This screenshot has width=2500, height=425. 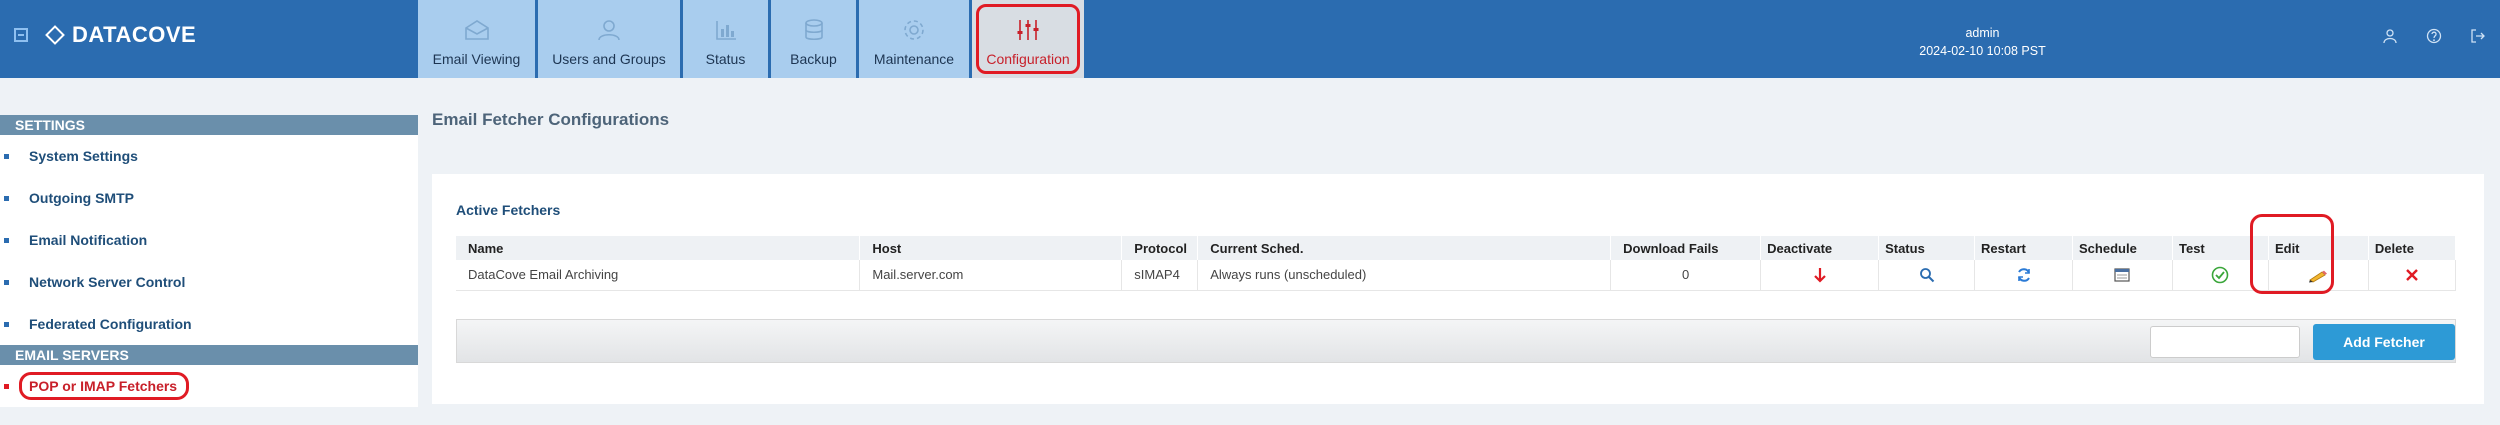 I want to click on column-header: Delete, so click(x=2412, y=248).